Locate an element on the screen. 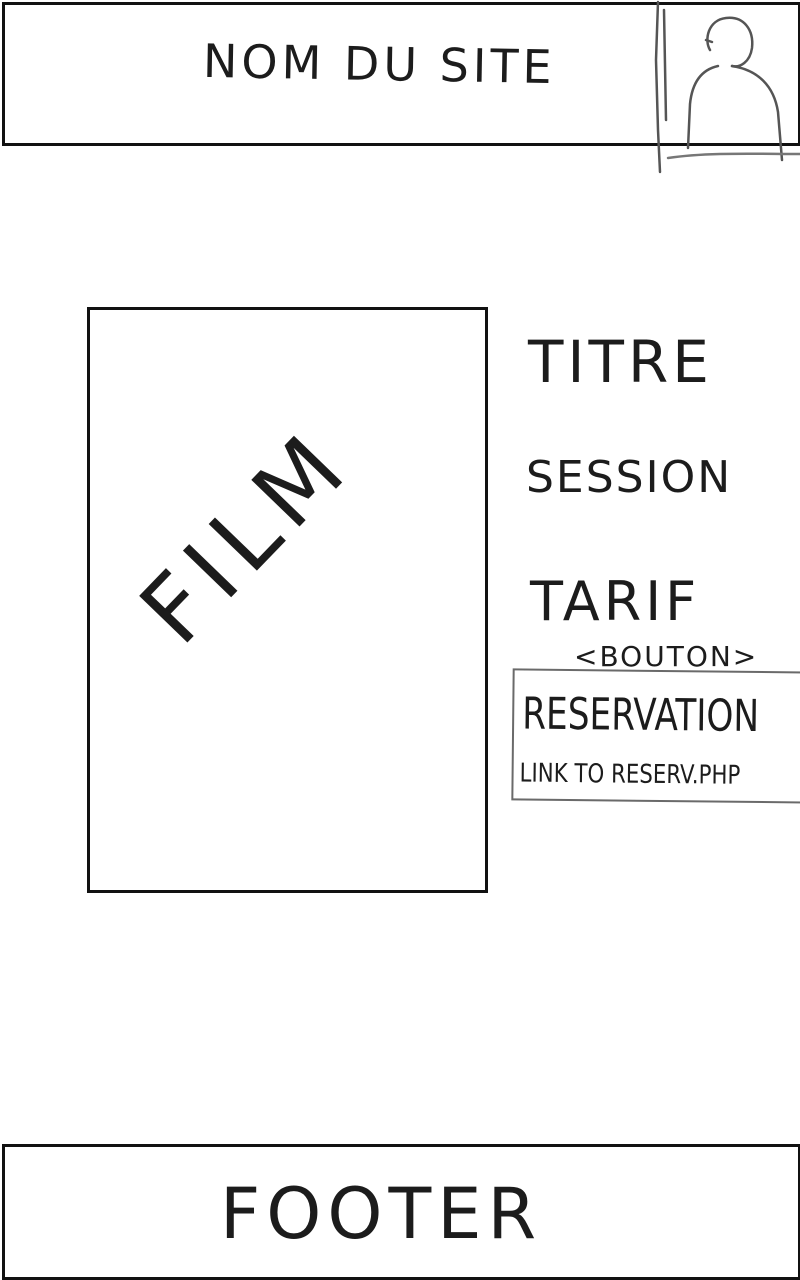 The image size is (800, 1280). footer-label: FOOTER is located at coordinates (381, 1214).